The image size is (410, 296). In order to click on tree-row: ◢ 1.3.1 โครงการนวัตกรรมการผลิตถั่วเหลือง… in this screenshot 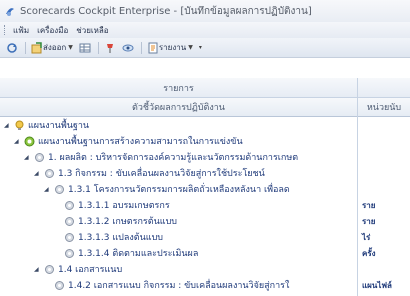, I will do `click(205, 189)`.